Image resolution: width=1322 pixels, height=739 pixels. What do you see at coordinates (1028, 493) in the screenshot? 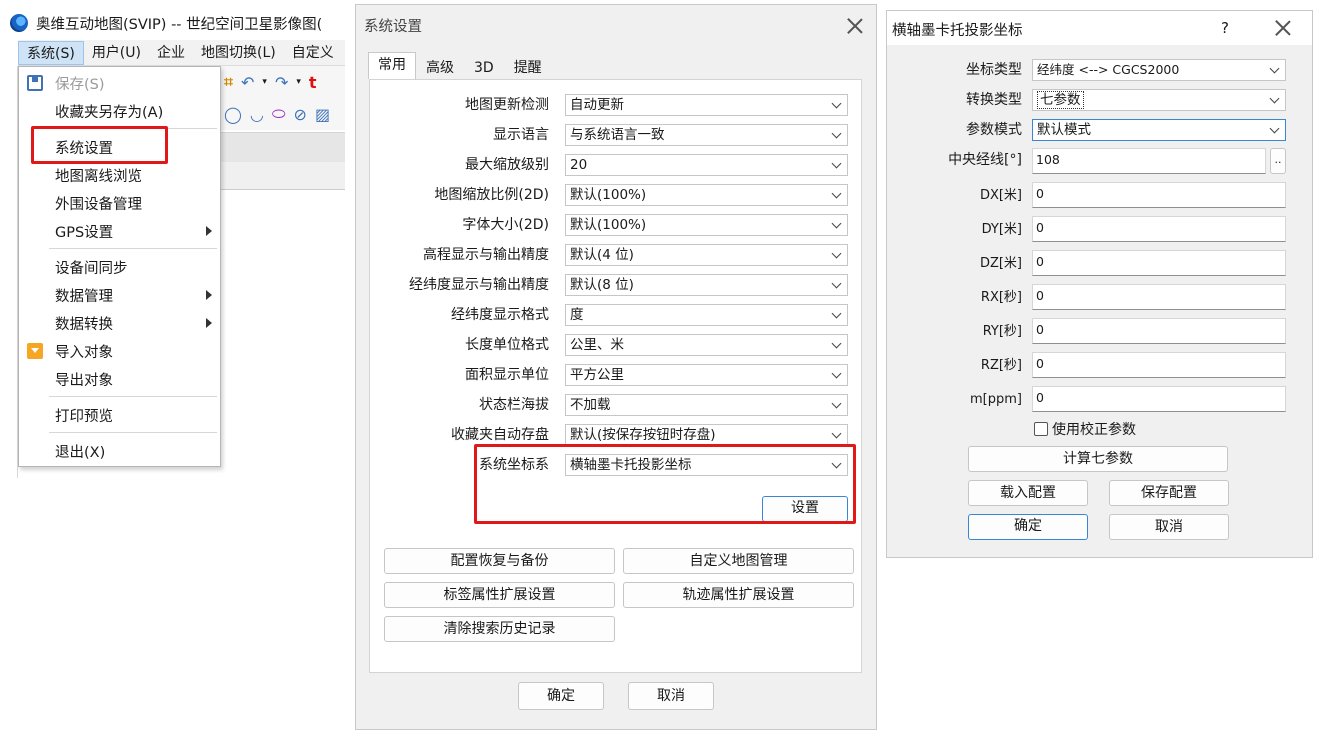
I see `load-config-button: 载入配置` at bounding box center [1028, 493].